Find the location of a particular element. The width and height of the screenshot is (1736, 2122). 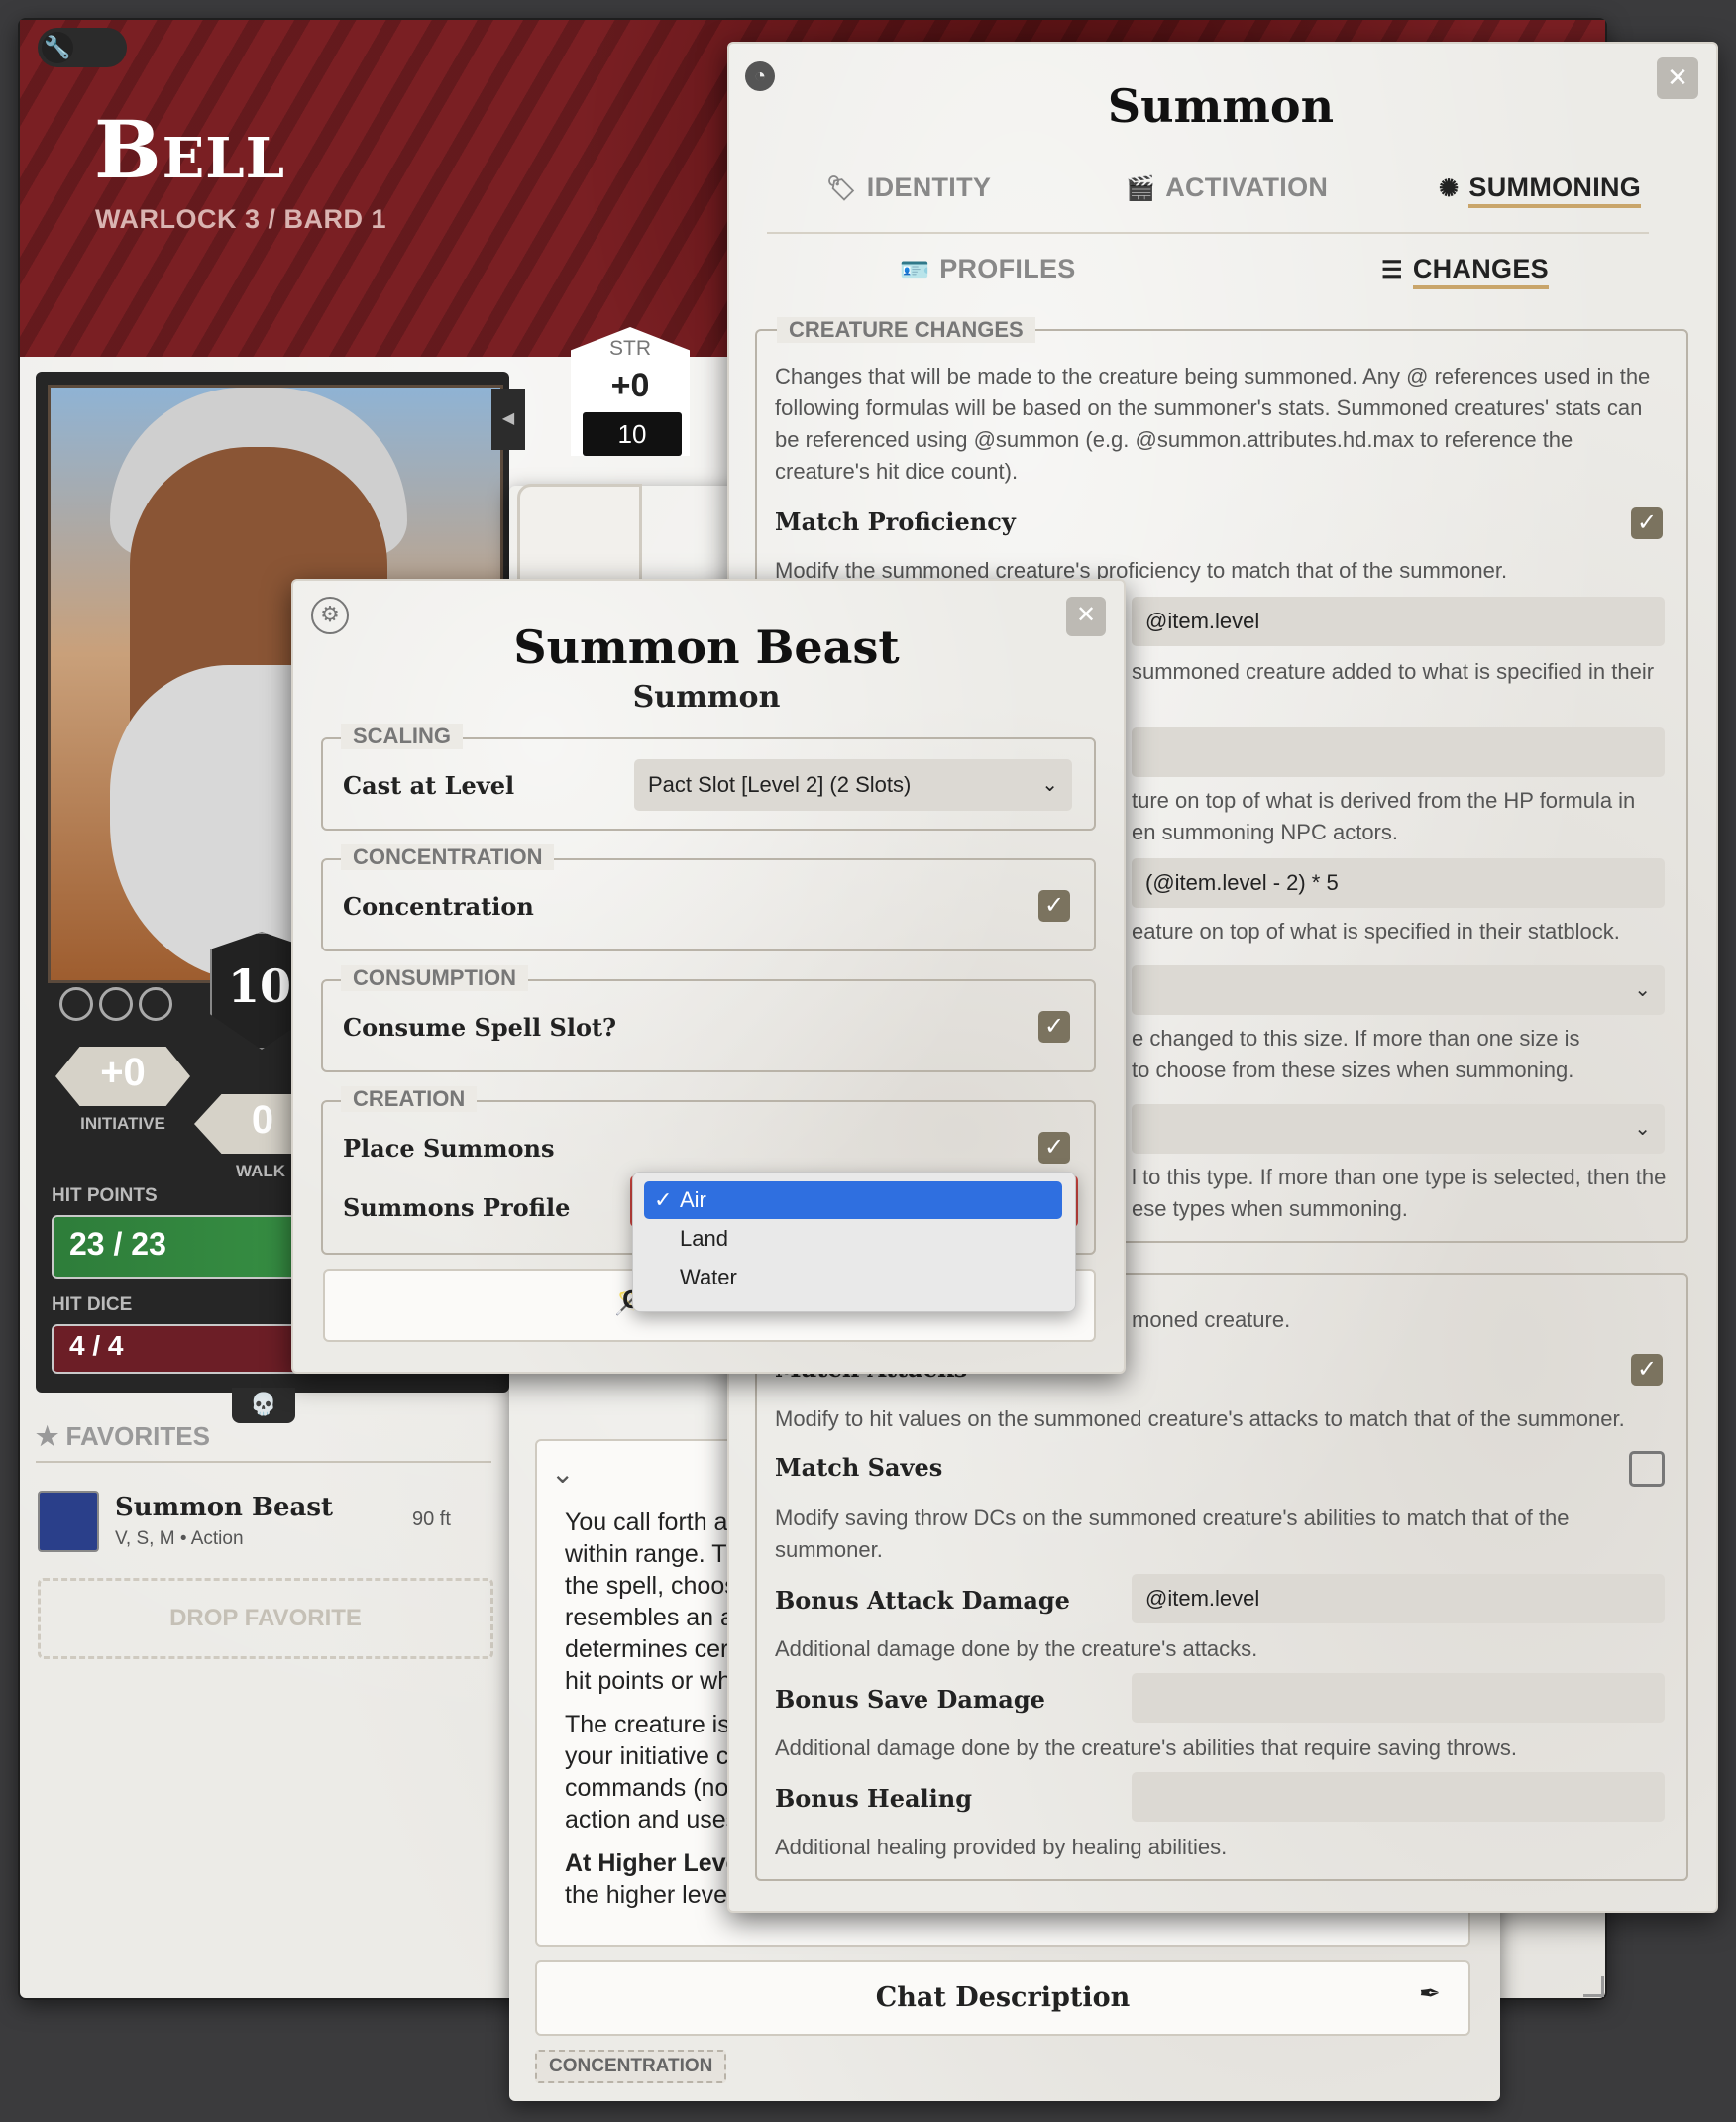

clapperboard-icon: 🎬 is located at coordinates (1141, 189).